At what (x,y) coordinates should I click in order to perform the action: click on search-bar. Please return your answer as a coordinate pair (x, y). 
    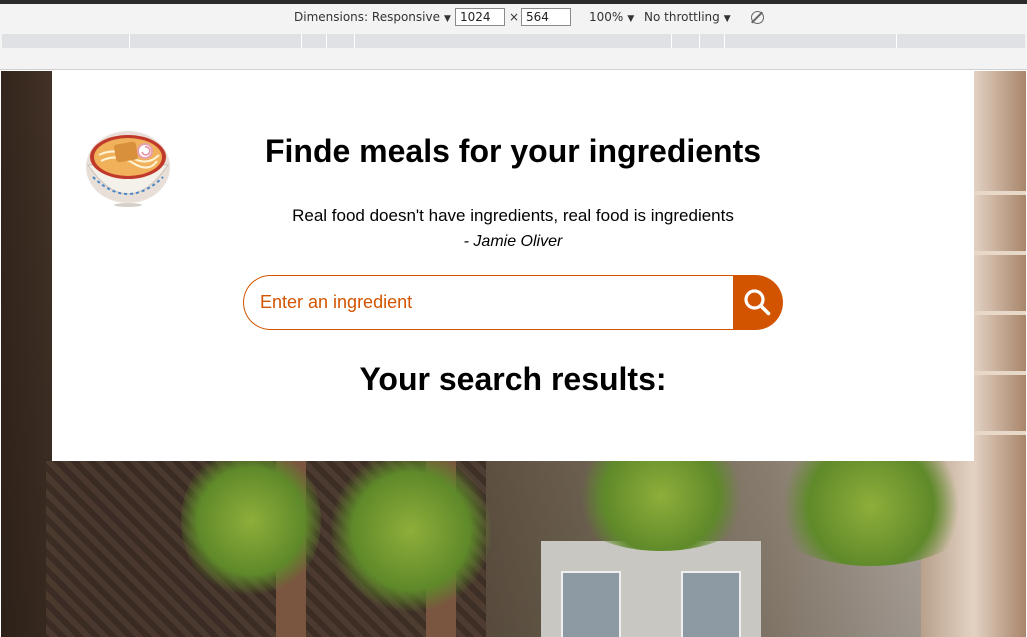
    Looking at the image, I should click on (513, 302).